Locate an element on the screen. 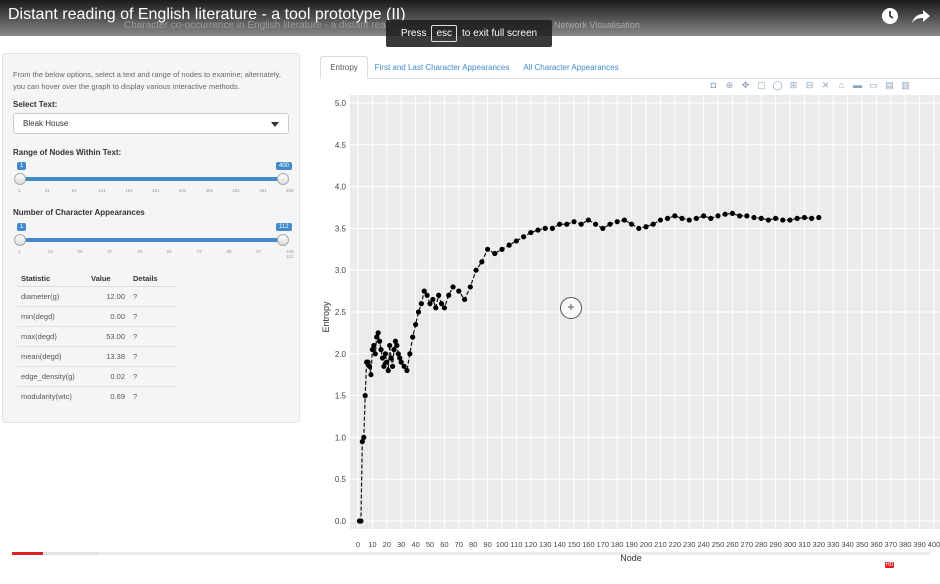 The image size is (940, 584). box-select-icon: ▢ is located at coordinates (761, 85).